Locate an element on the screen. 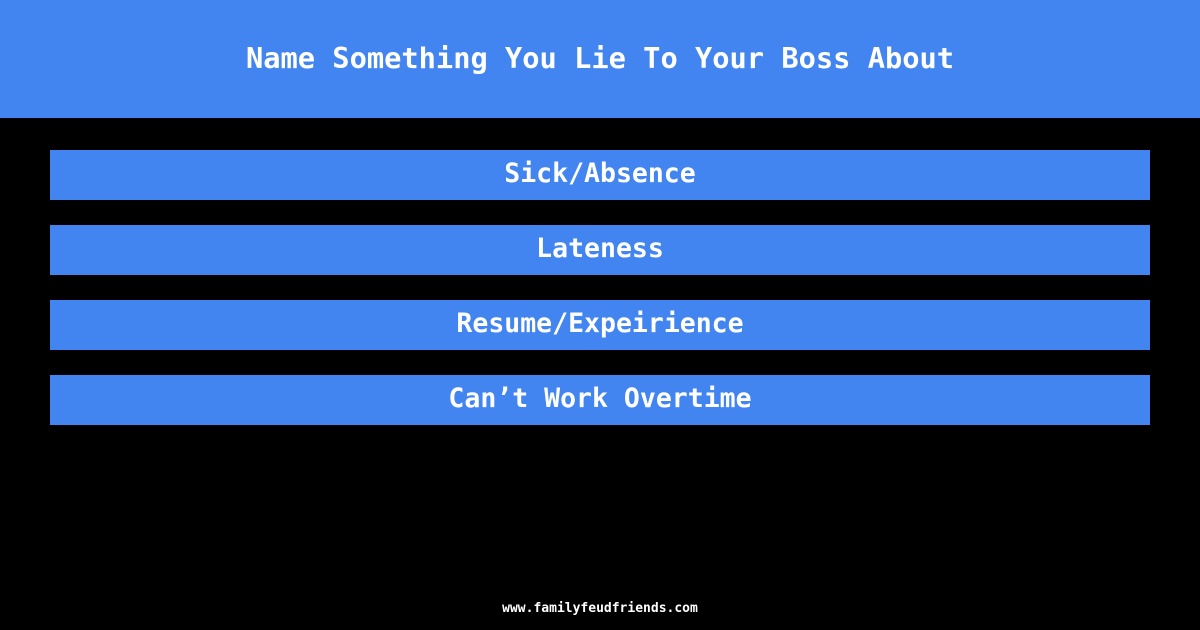  answer-row: Sick/Absence is located at coordinates (600, 175).